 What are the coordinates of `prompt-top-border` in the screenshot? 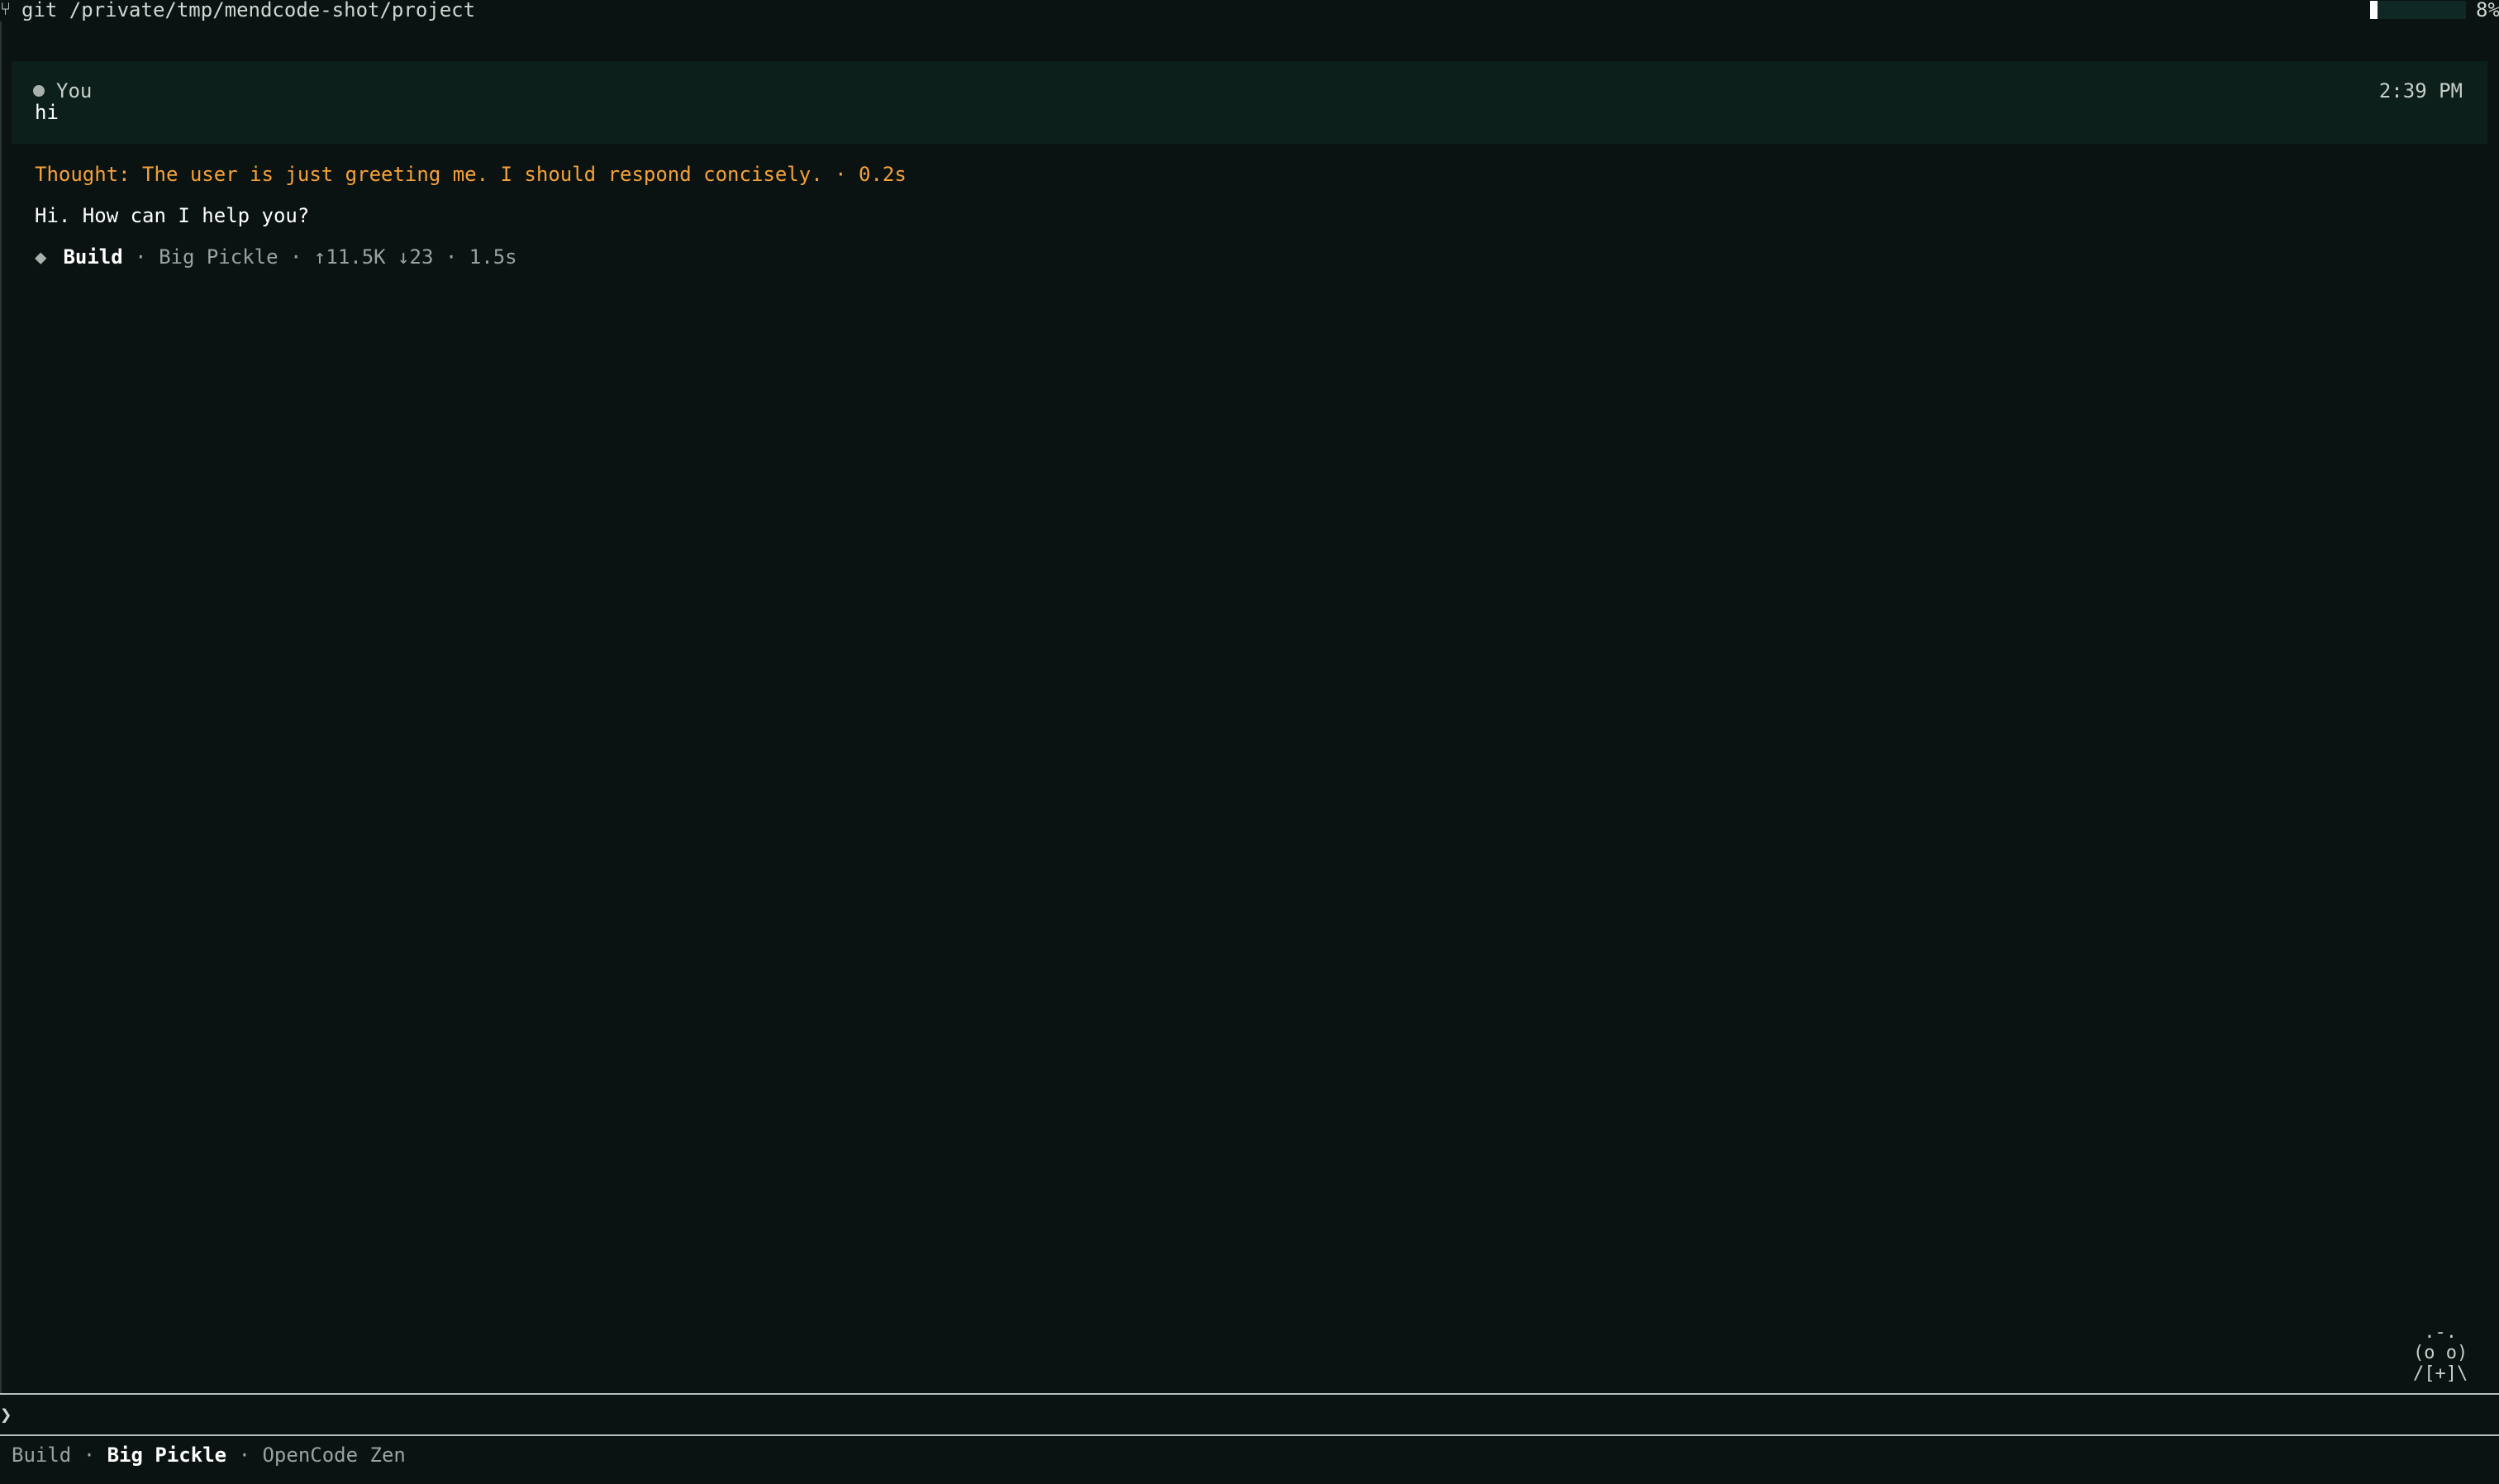 It's located at (1249, 1394).